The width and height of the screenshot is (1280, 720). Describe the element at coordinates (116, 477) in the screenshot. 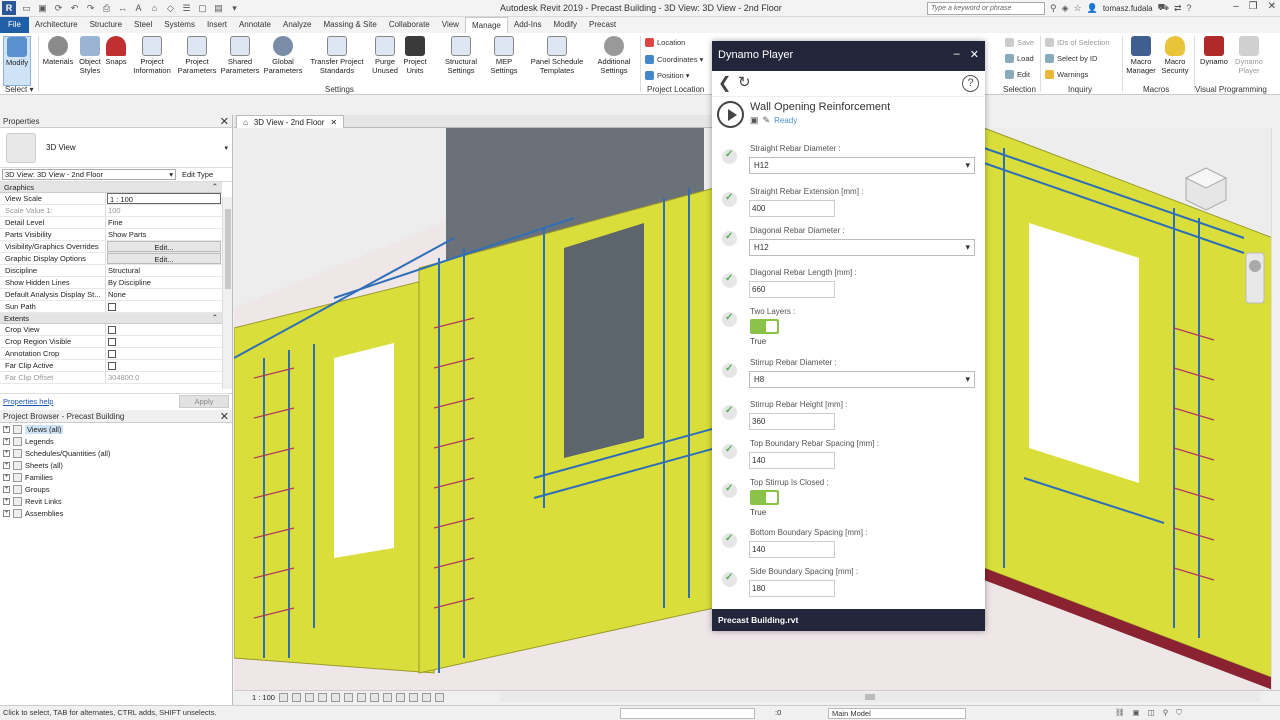

I see `browser-item: + Families` at that location.